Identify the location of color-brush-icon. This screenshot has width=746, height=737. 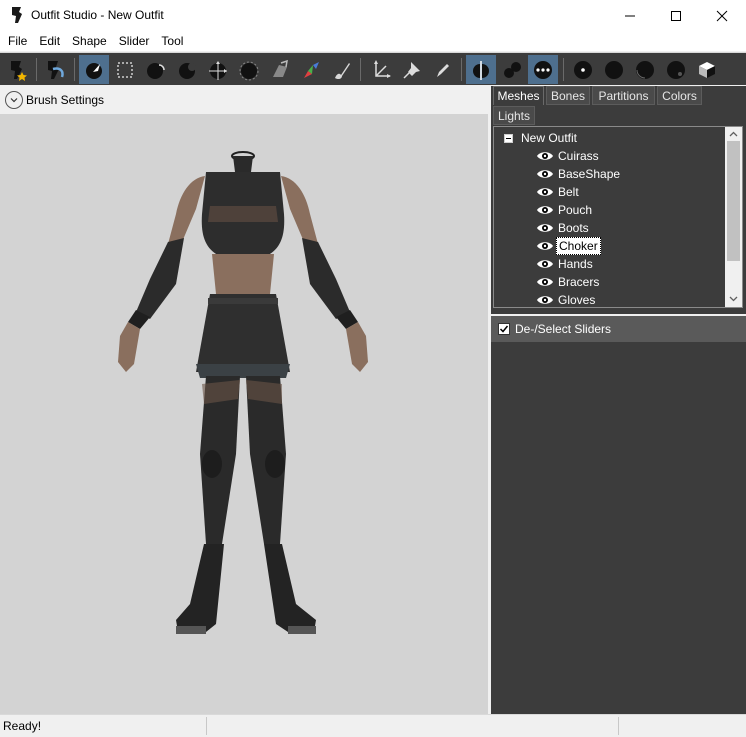
(342, 70).